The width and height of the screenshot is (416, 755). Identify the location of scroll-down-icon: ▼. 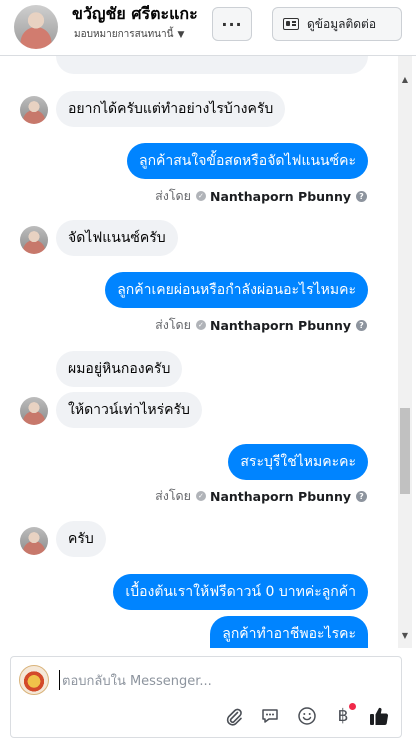
(405, 635).